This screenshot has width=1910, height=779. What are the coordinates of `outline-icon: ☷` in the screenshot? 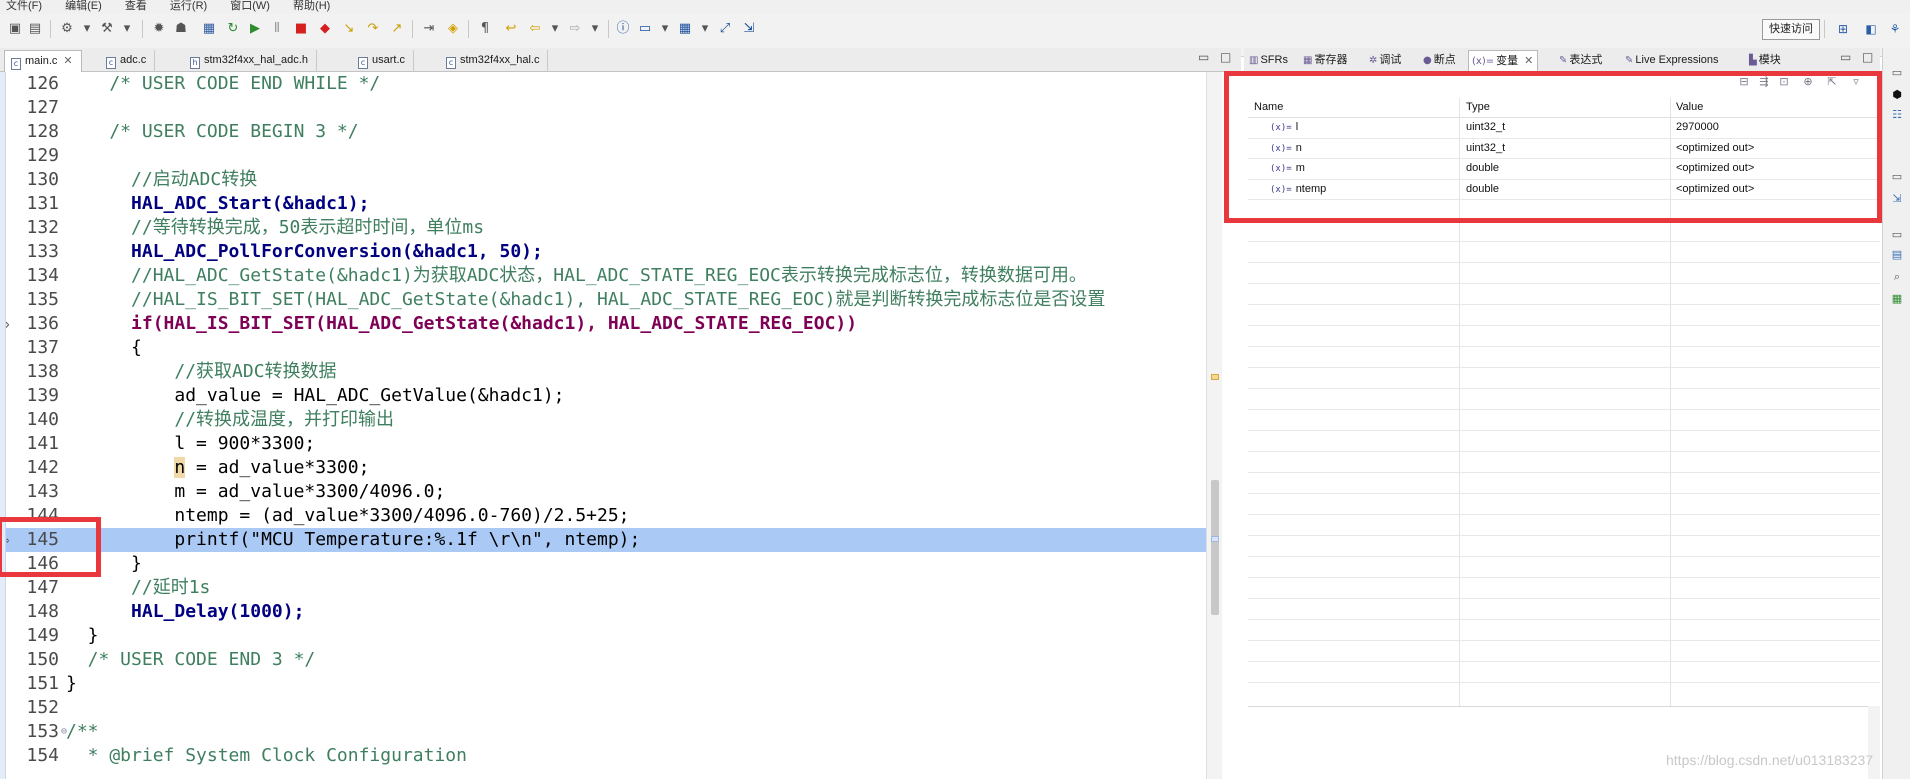 It's located at (1897, 116).